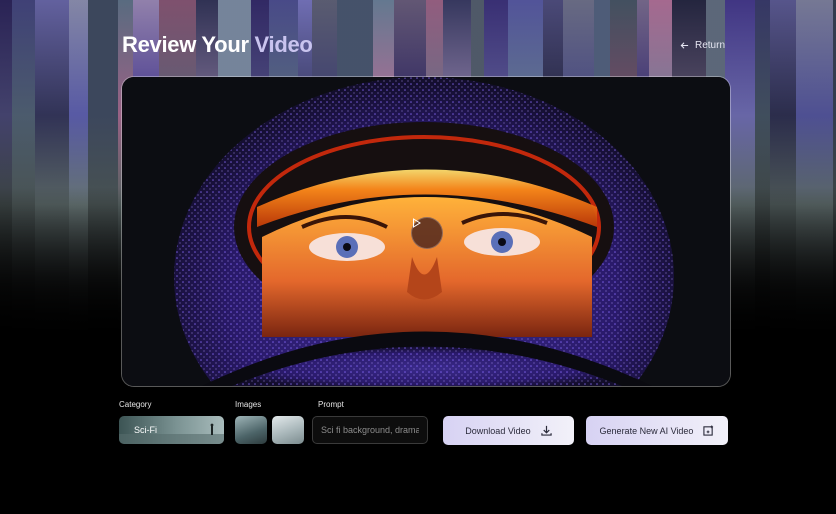 Image resolution: width=836 pixels, height=514 pixels. Describe the element at coordinates (135, 404) in the screenshot. I see `category-label: Category` at that location.